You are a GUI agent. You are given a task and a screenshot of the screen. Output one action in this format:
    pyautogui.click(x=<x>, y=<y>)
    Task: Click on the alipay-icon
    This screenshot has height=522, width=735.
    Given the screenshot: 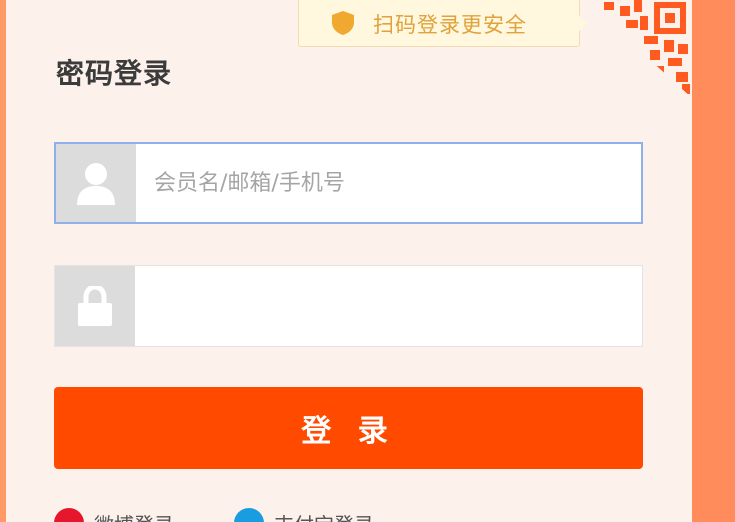 What is the action you would take?
    pyautogui.click(x=249, y=515)
    